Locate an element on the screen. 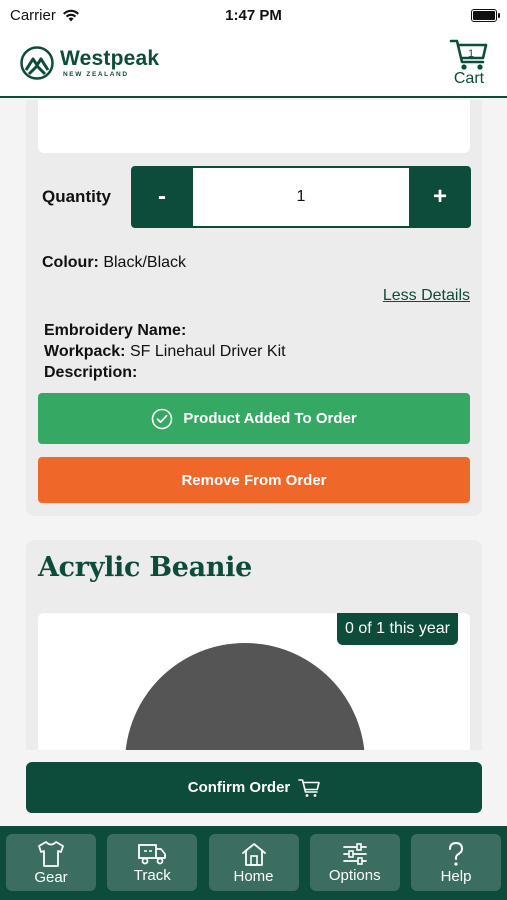 The height and width of the screenshot is (900, 507). colour-label: Colour: is located at coordinates (70, 262).